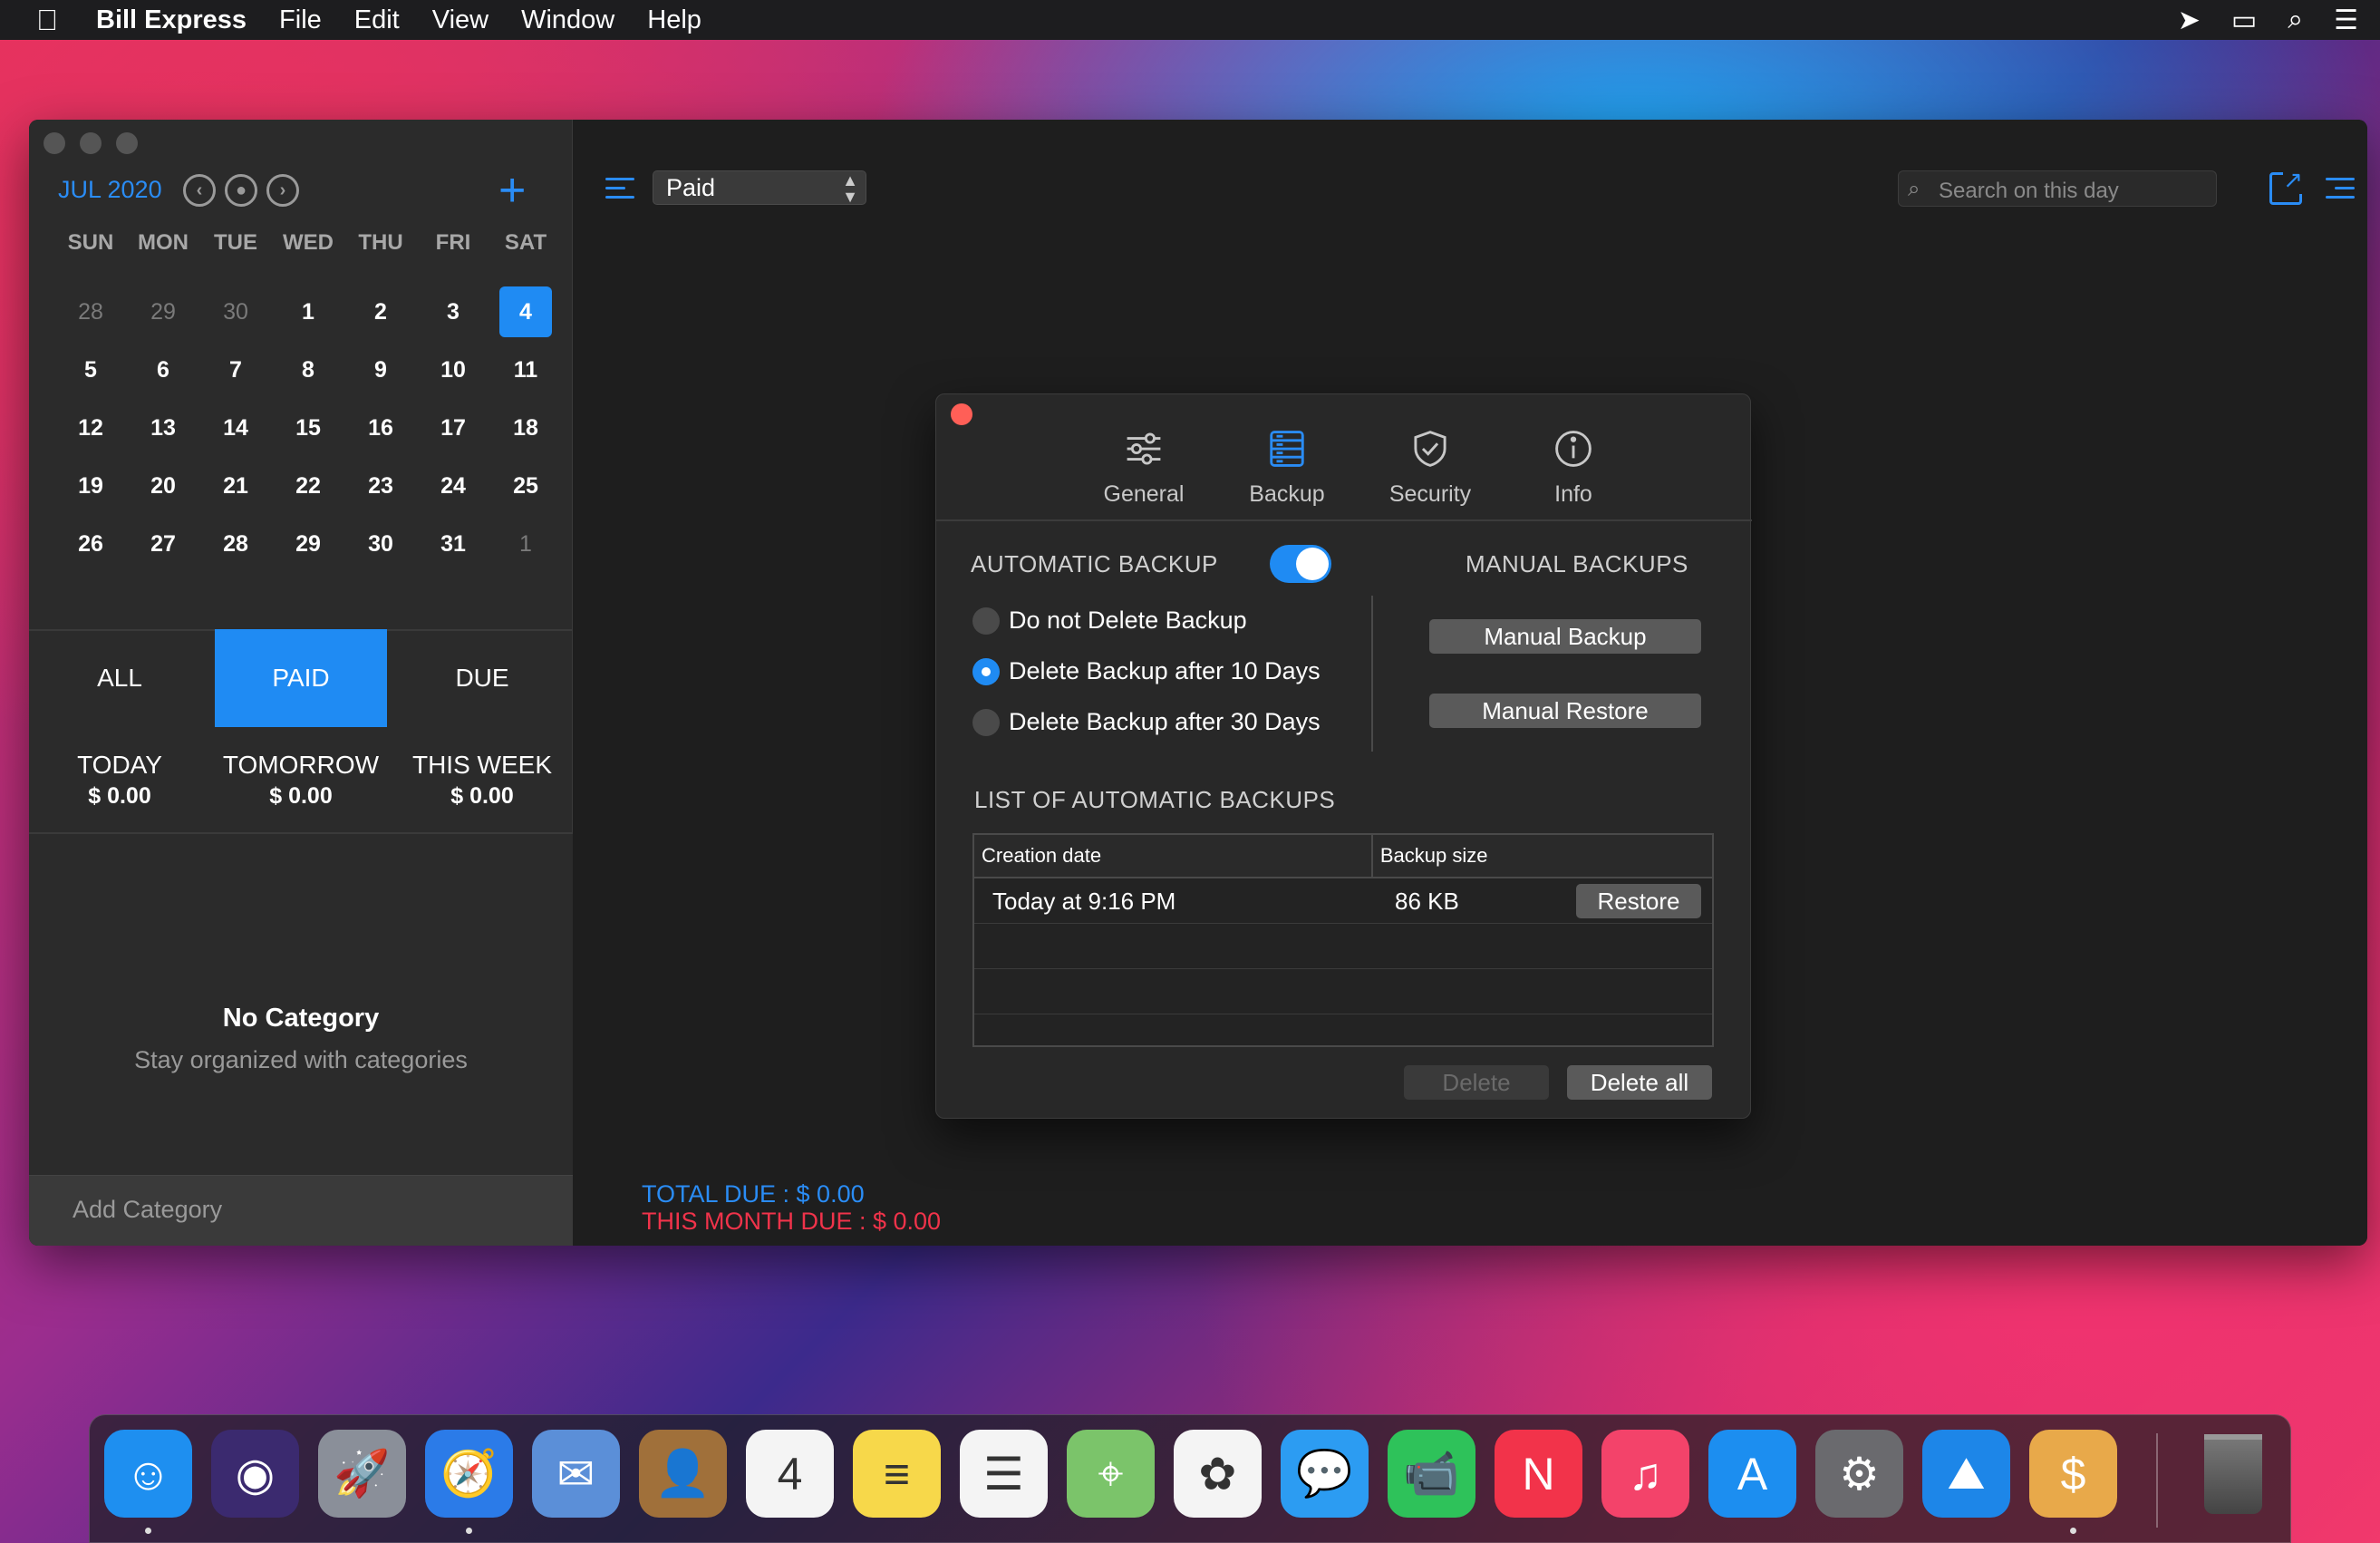 This screenshot has height=1543, width=2380. I want to click on today-icon: ●, so click(241, 190).